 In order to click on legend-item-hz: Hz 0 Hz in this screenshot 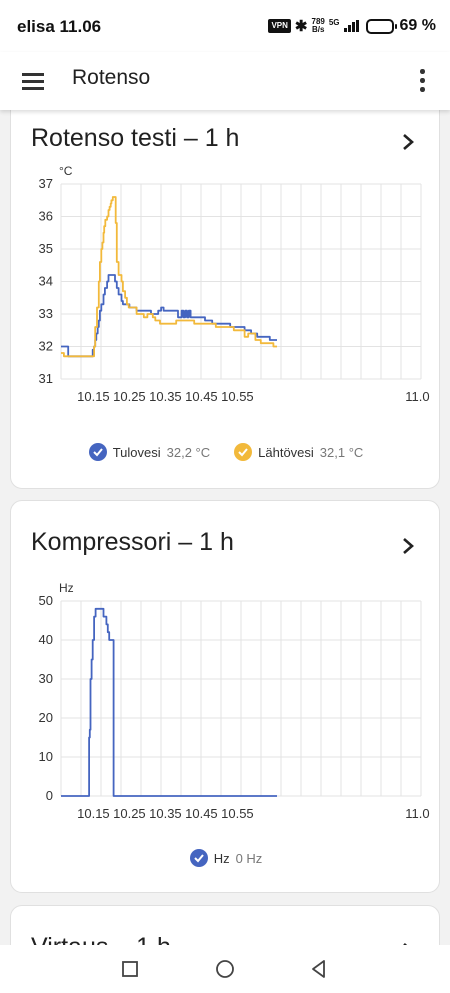, I will do `click(226, 858)`.